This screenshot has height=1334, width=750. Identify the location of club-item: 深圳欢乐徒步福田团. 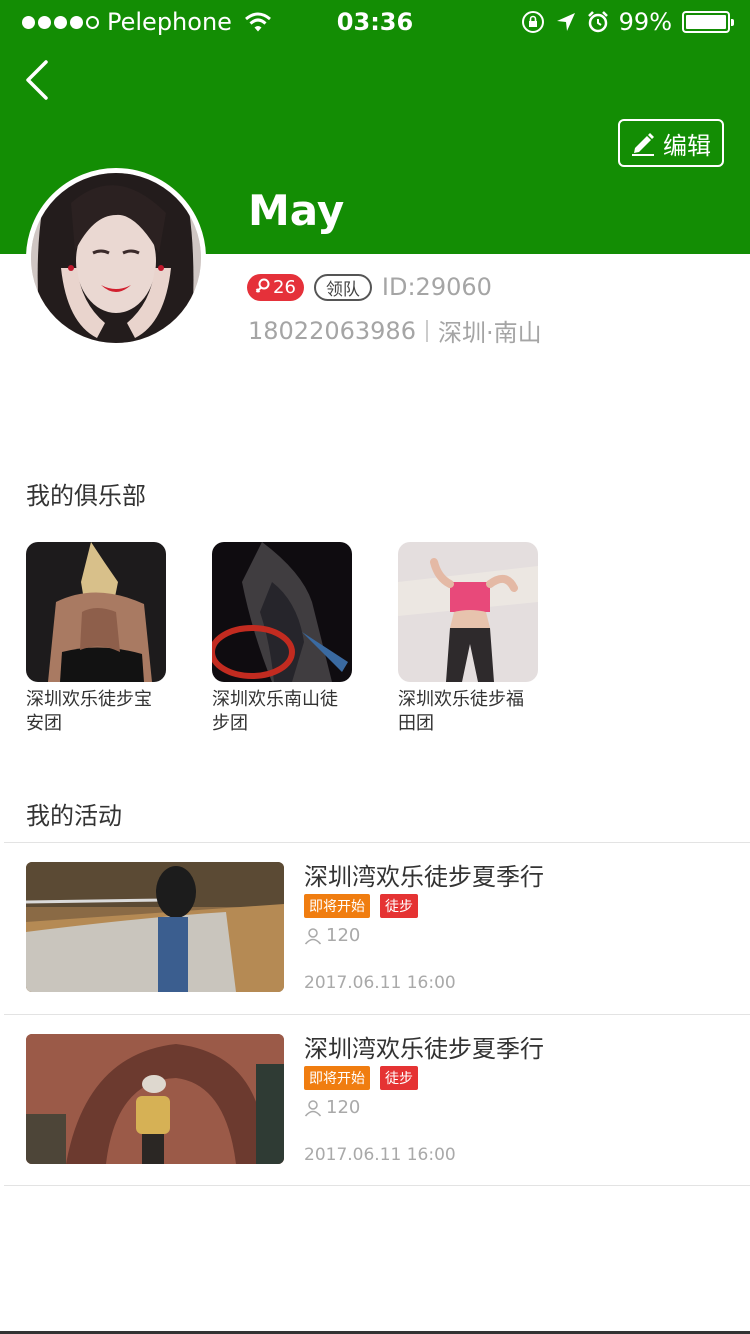
(468, 639).